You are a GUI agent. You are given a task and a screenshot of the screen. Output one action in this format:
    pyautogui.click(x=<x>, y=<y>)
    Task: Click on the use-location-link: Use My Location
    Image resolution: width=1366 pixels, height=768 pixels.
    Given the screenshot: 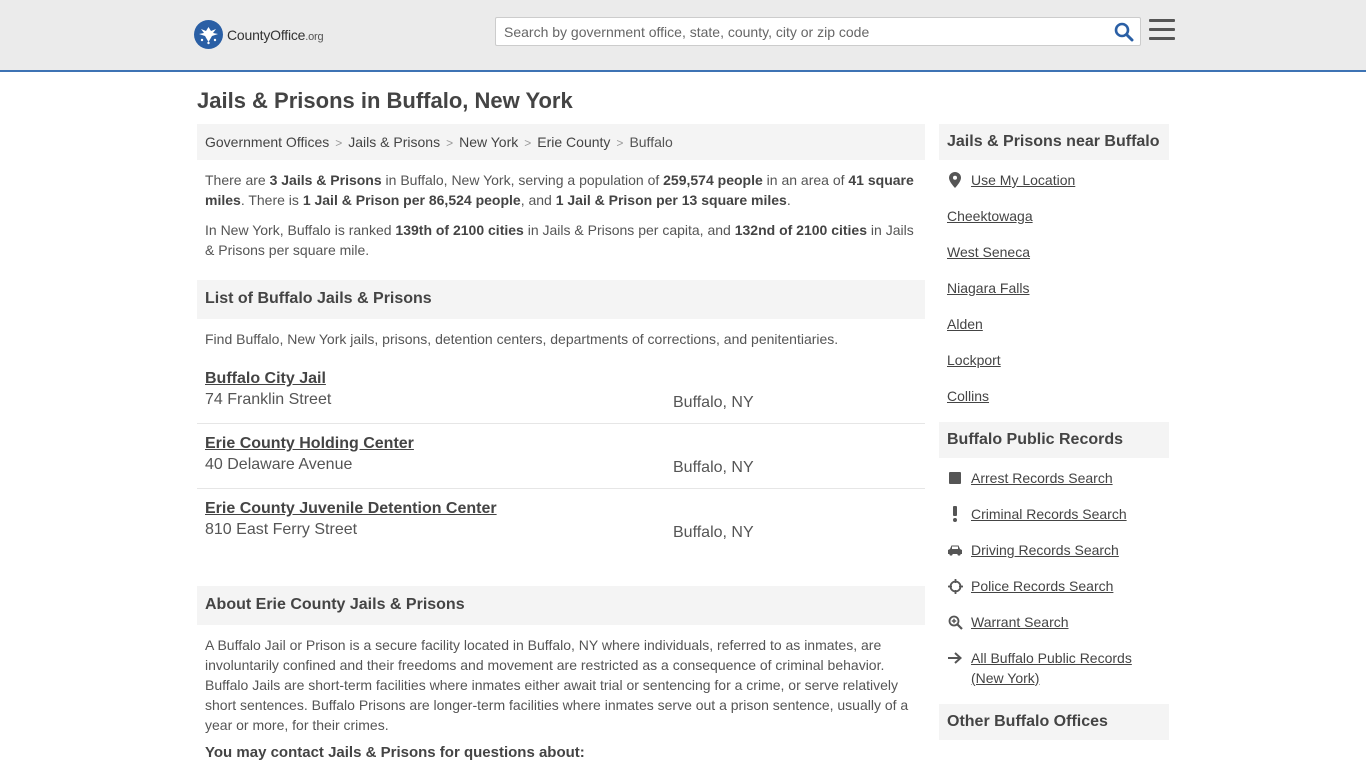 What is the action you would take?
    pyautogui.click(x=1023, y=180)
    